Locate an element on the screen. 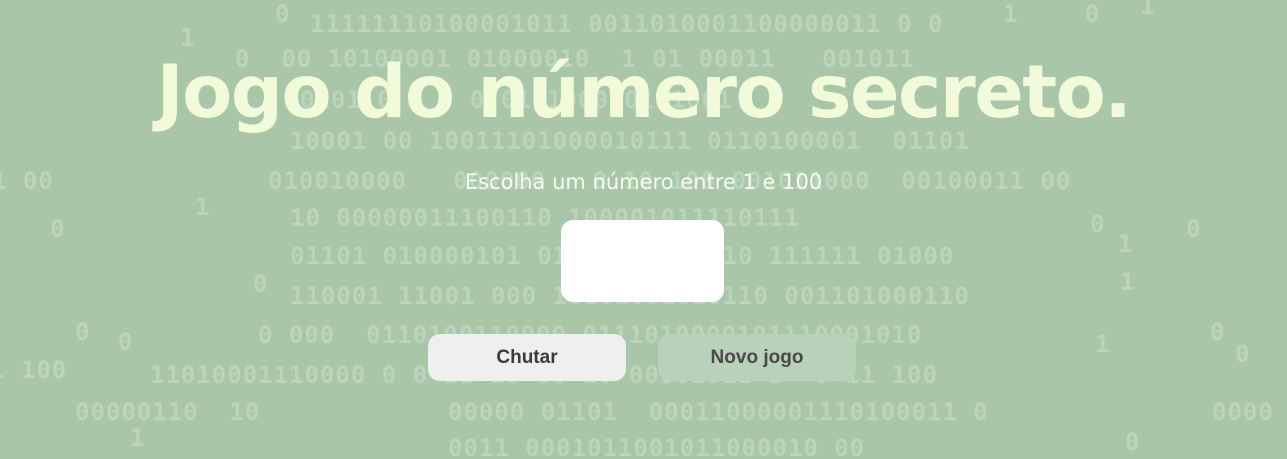 The height and width of the screenshot is (459, 1287). guess-button: Chutar is located at coordinates (527, 357).